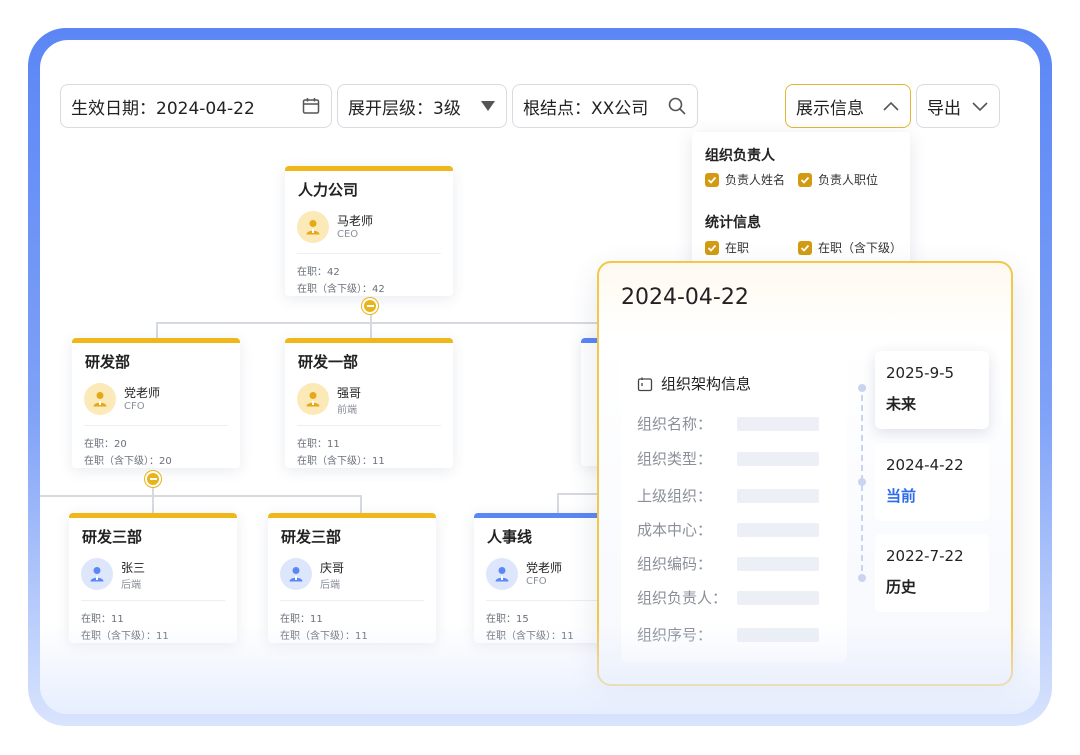 The height and width of the screenshot is (755, 1080). What do you see at coordinates (105, 444) in the screenshot?
I see `org-card-stat-active: 在职：20` at bounding box center [105, 444].